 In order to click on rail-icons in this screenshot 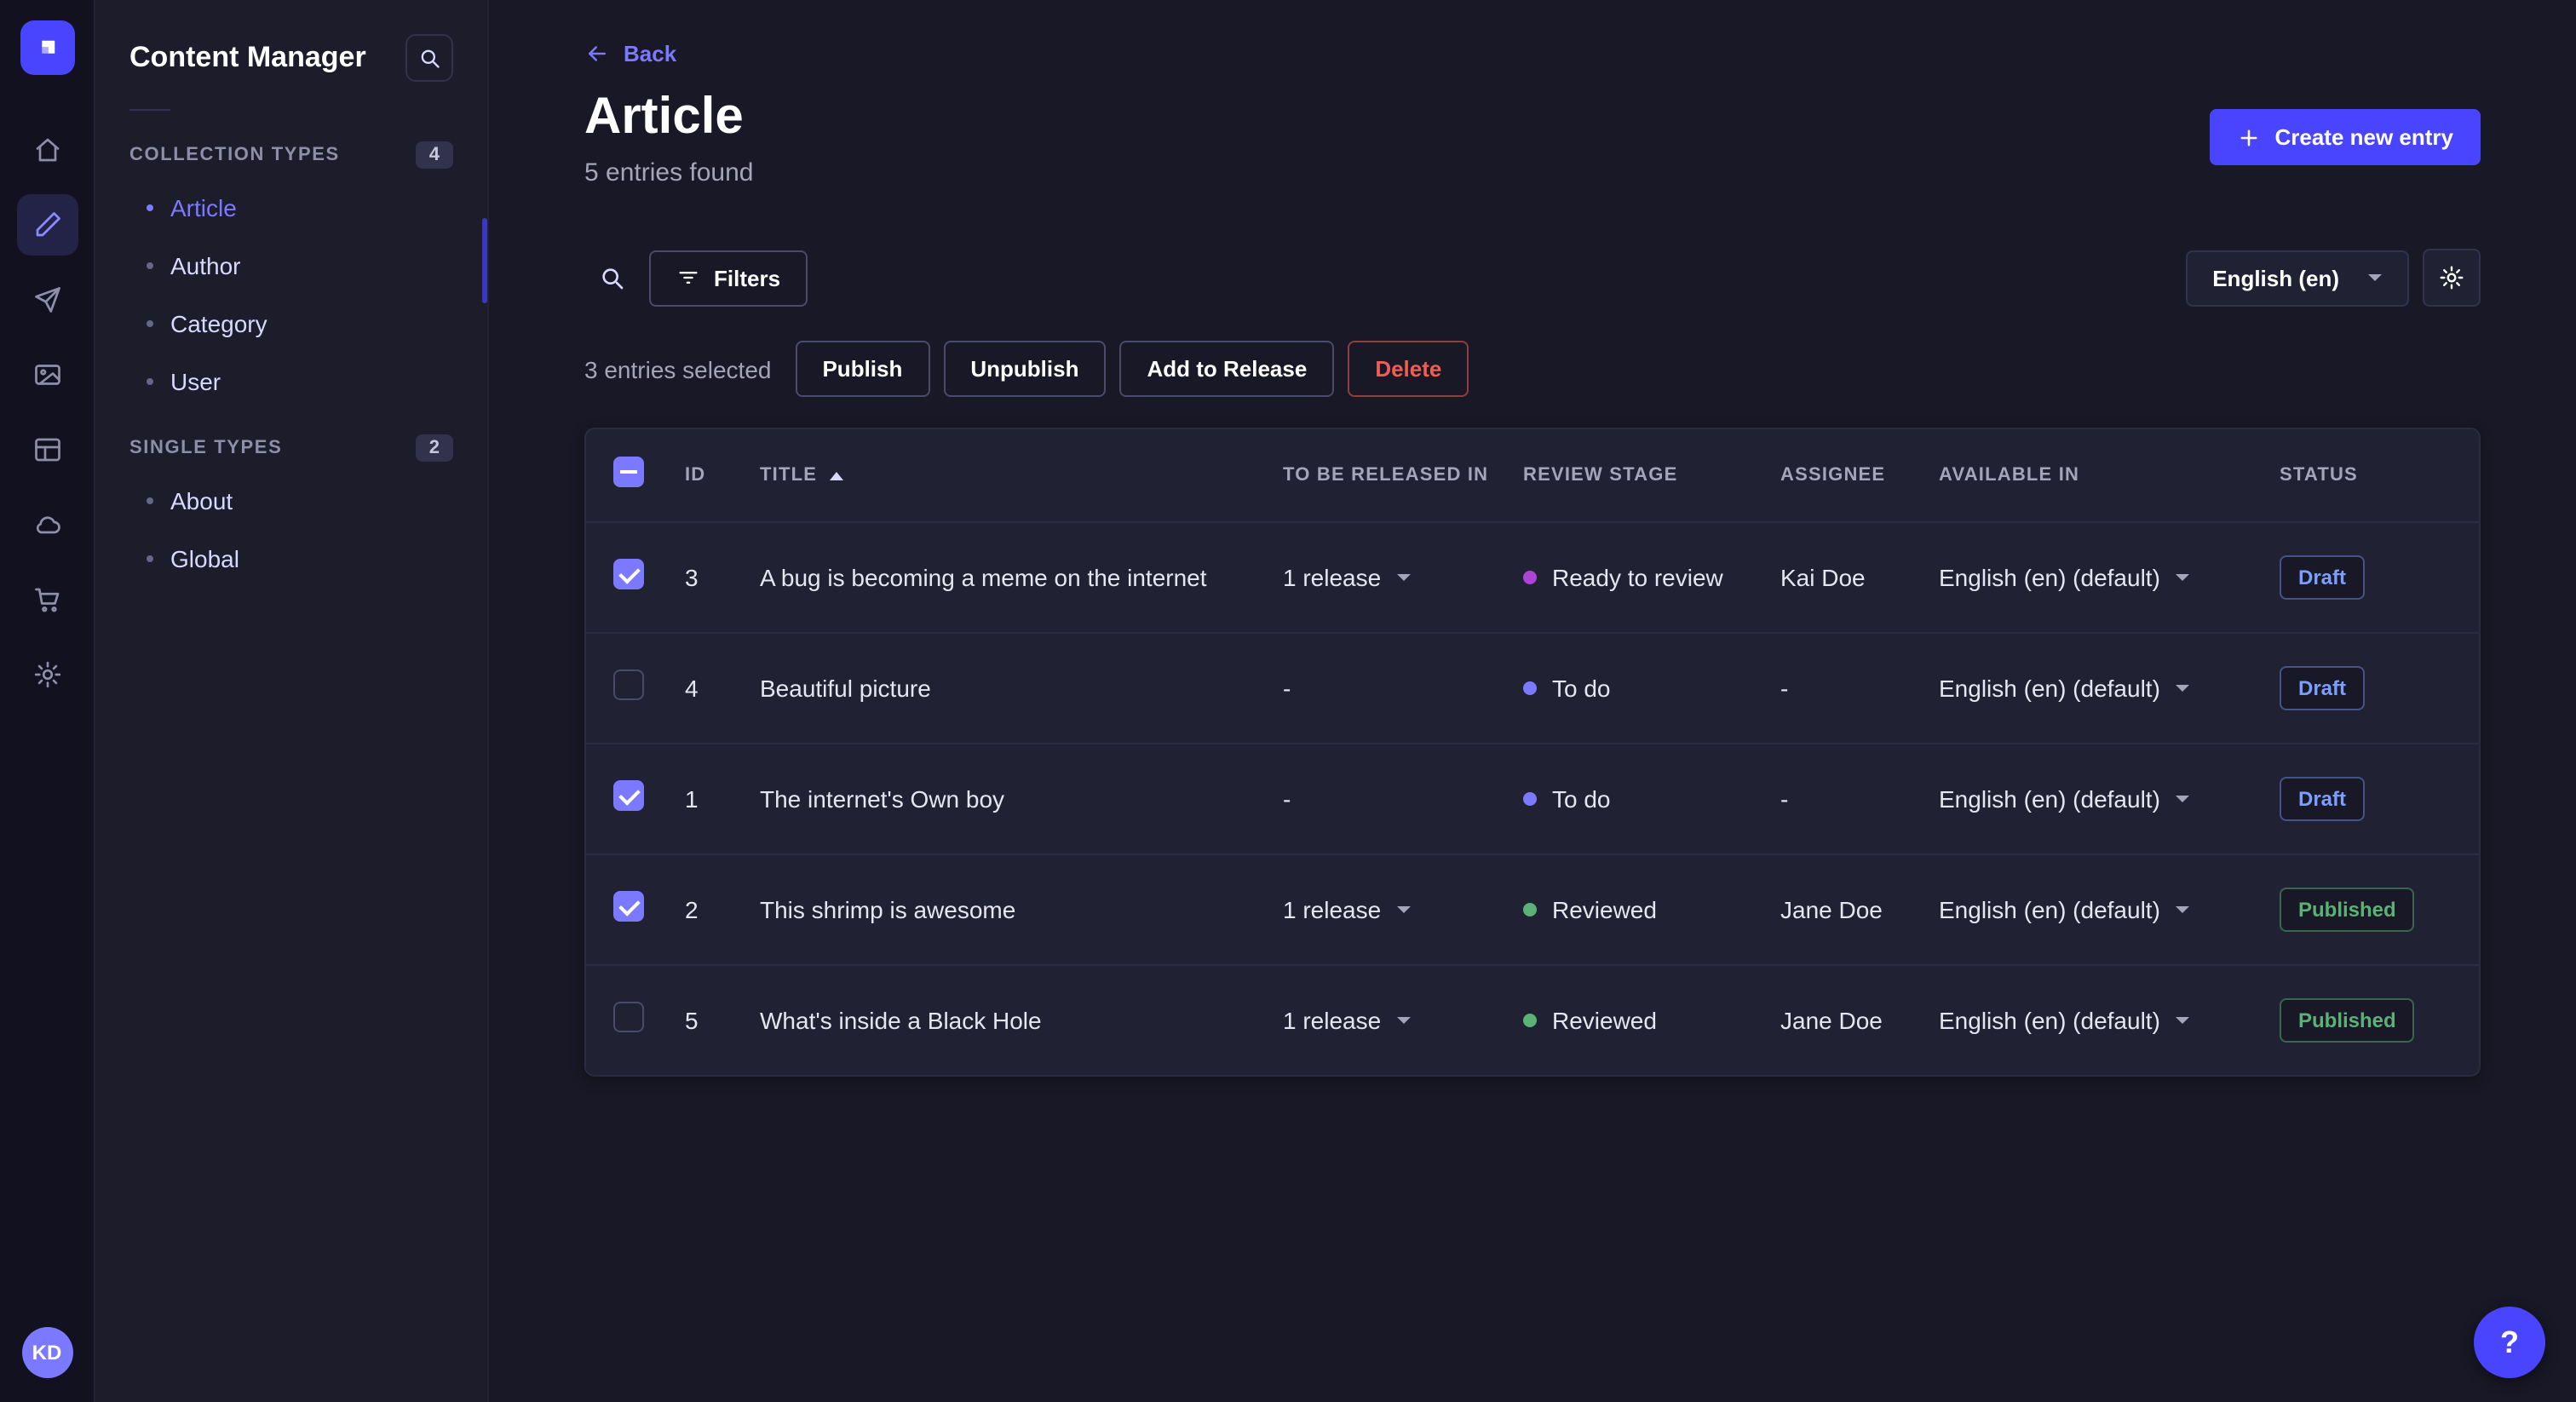, I will do `click(47, 412)`.